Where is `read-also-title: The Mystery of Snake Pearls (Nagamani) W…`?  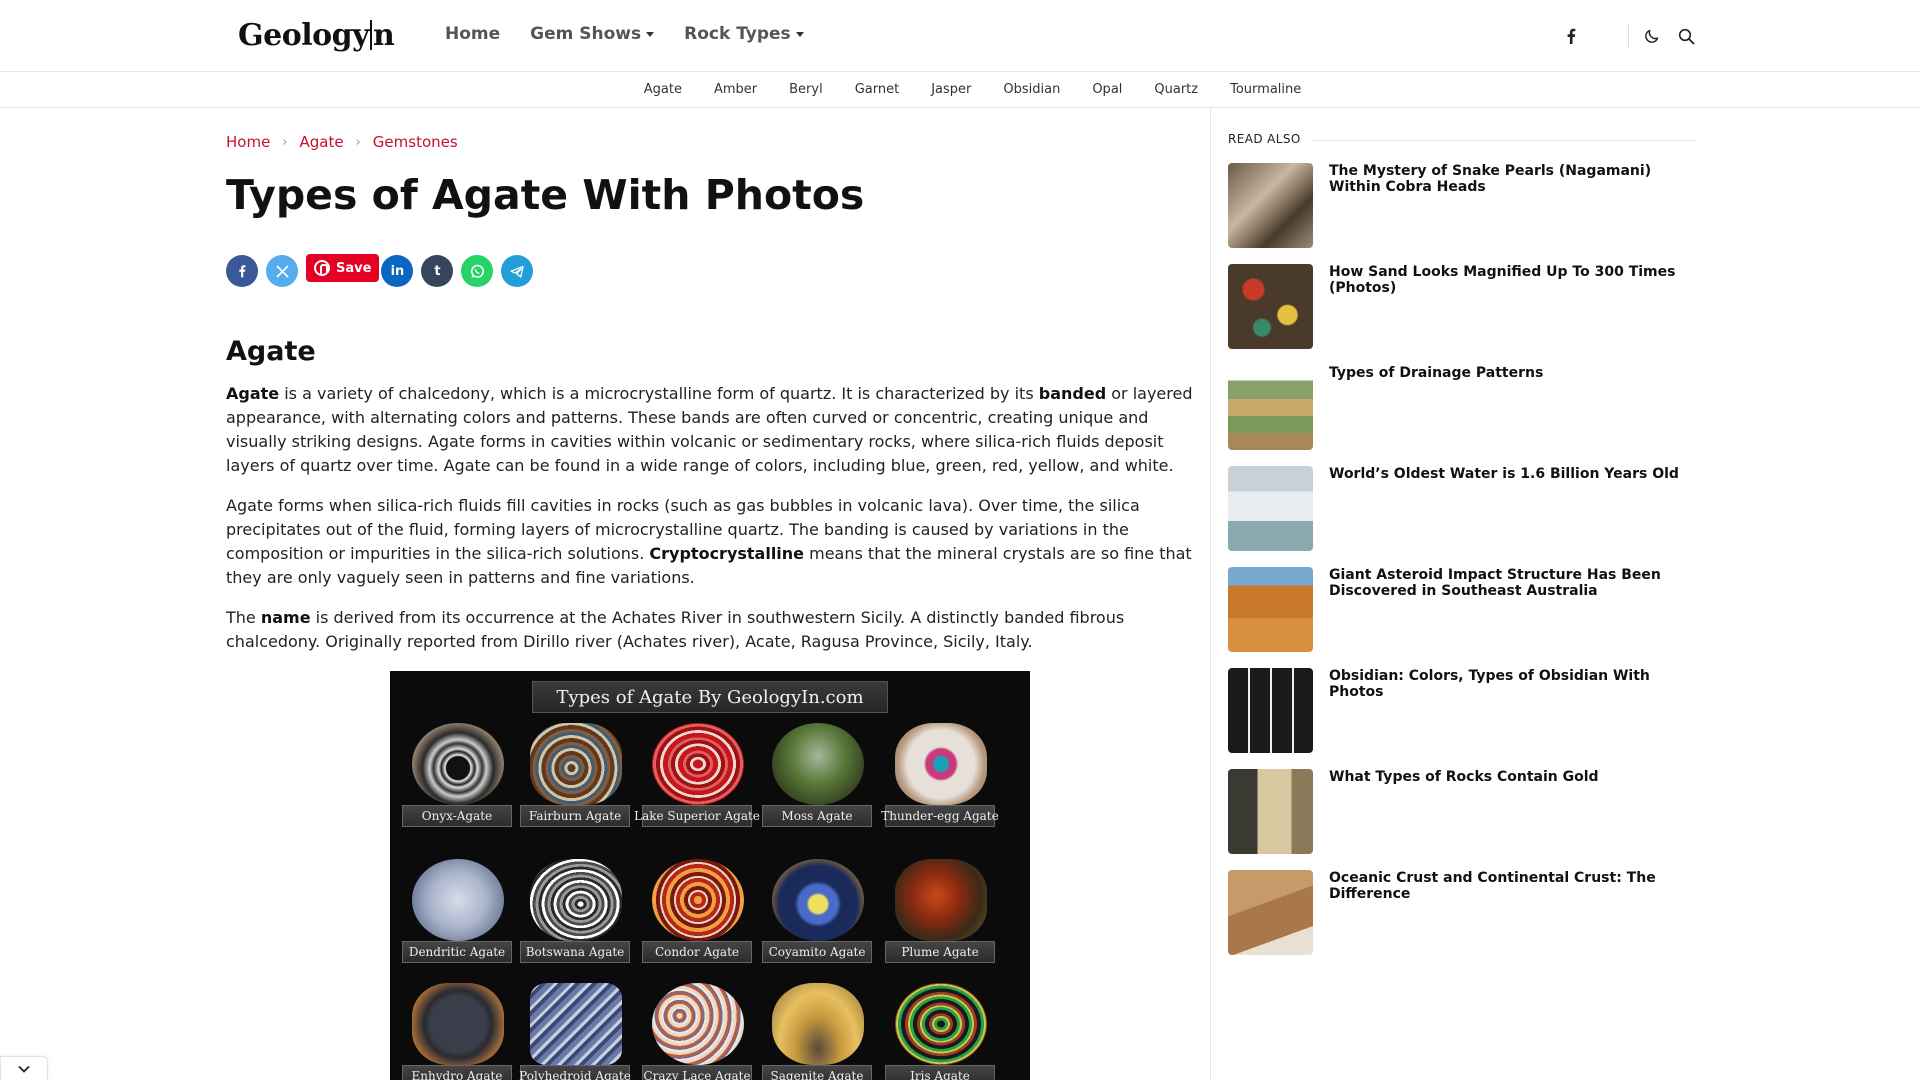 read-also-title: The Mystery of Snake Pearls (Nagamani) W… is located at coordinates (1513, 205).